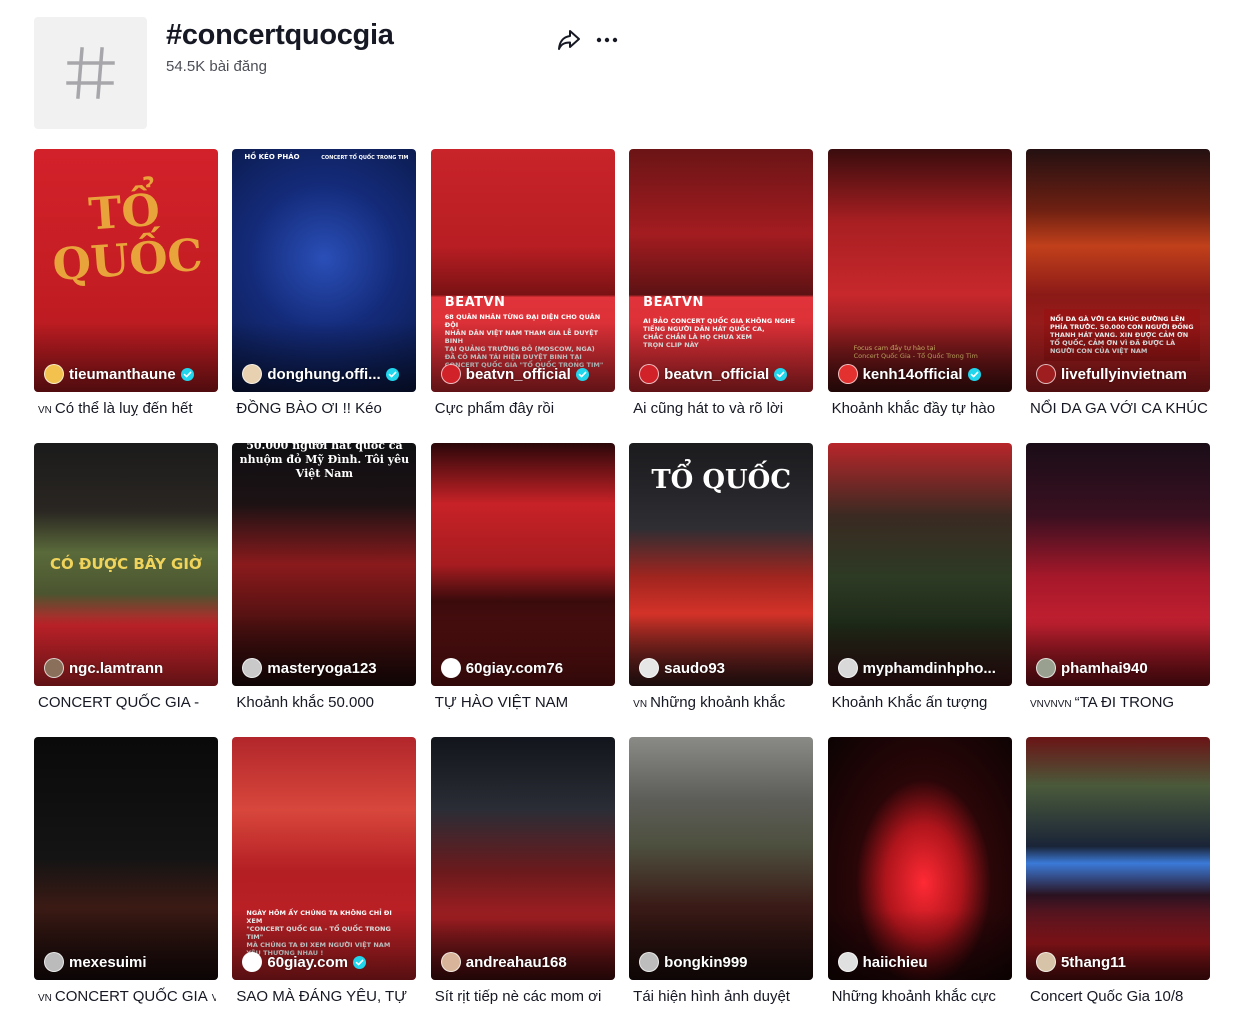  Describe the element at coordinates (1119, 703) in the screenshot. I see `video-caption: VNVNVN “TA ĐI TRONG` at that location.